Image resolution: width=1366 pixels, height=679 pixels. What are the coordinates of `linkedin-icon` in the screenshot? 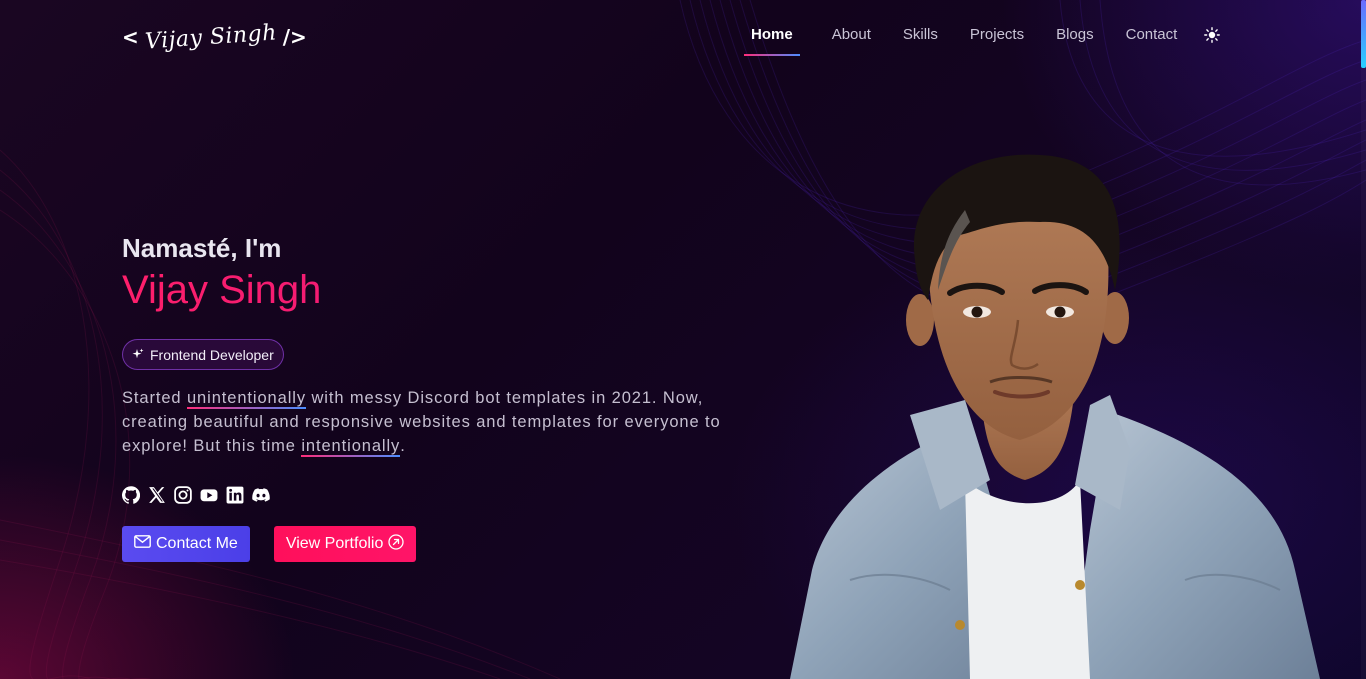 It's located at (235, 495).